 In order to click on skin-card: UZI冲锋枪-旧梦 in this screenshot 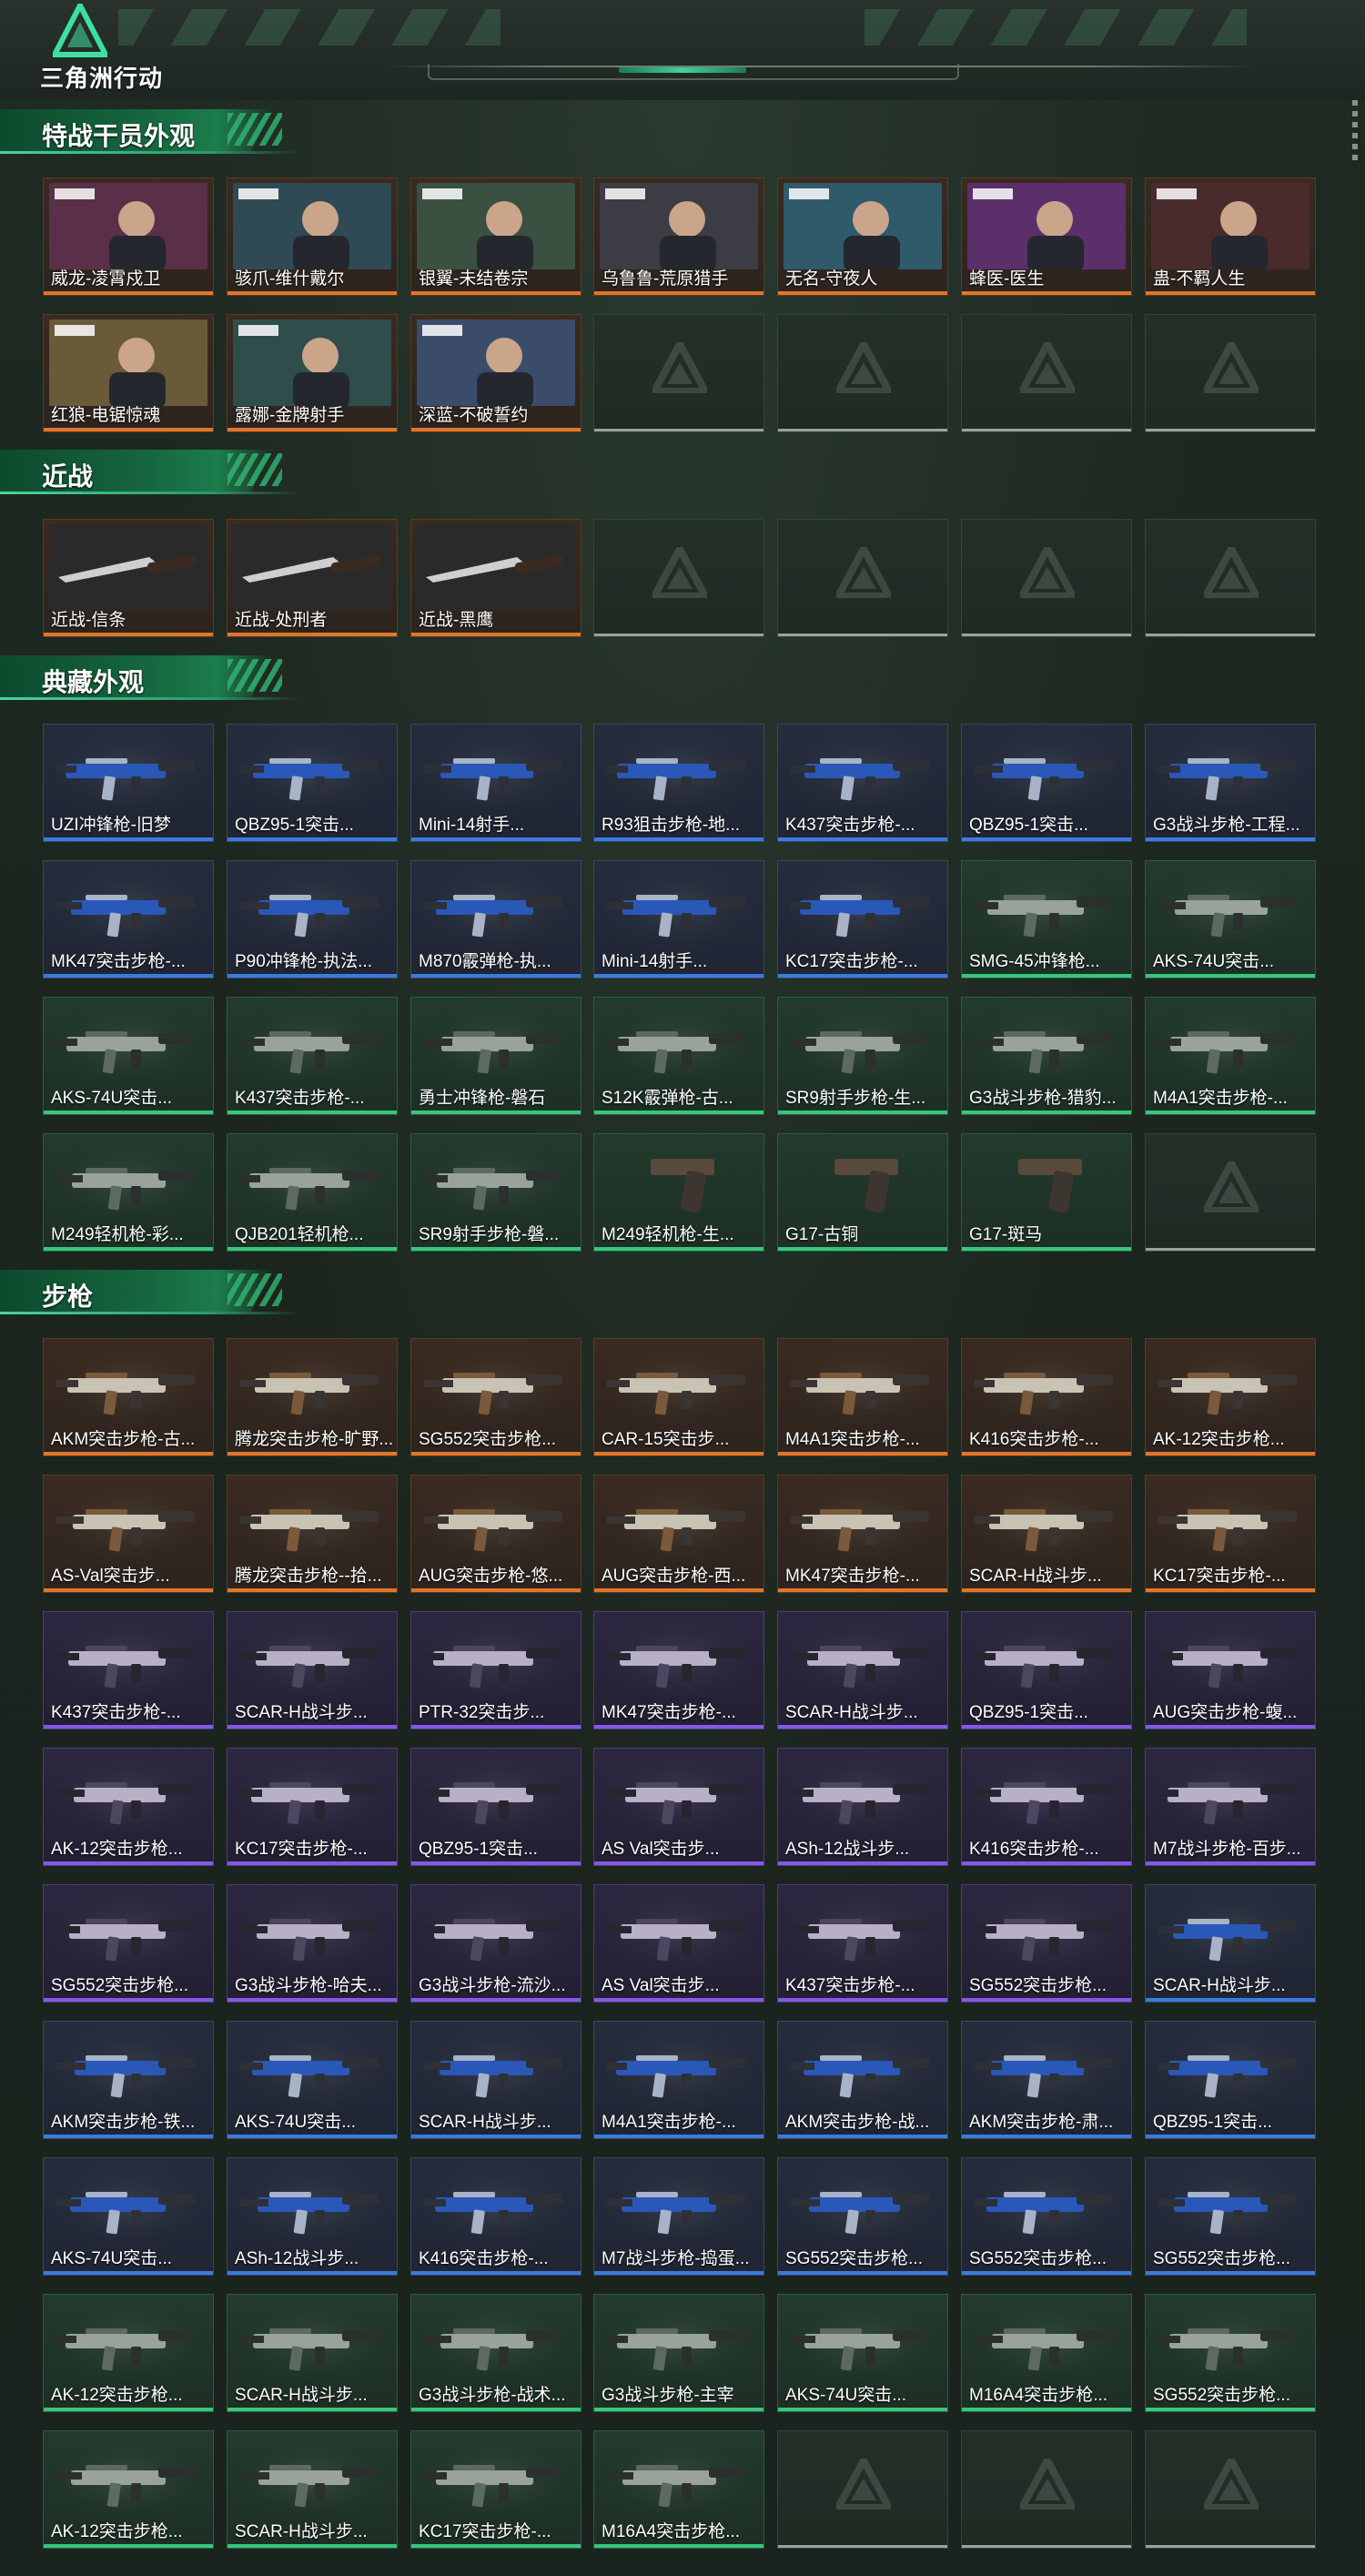, I will do `click(128, 783)`.